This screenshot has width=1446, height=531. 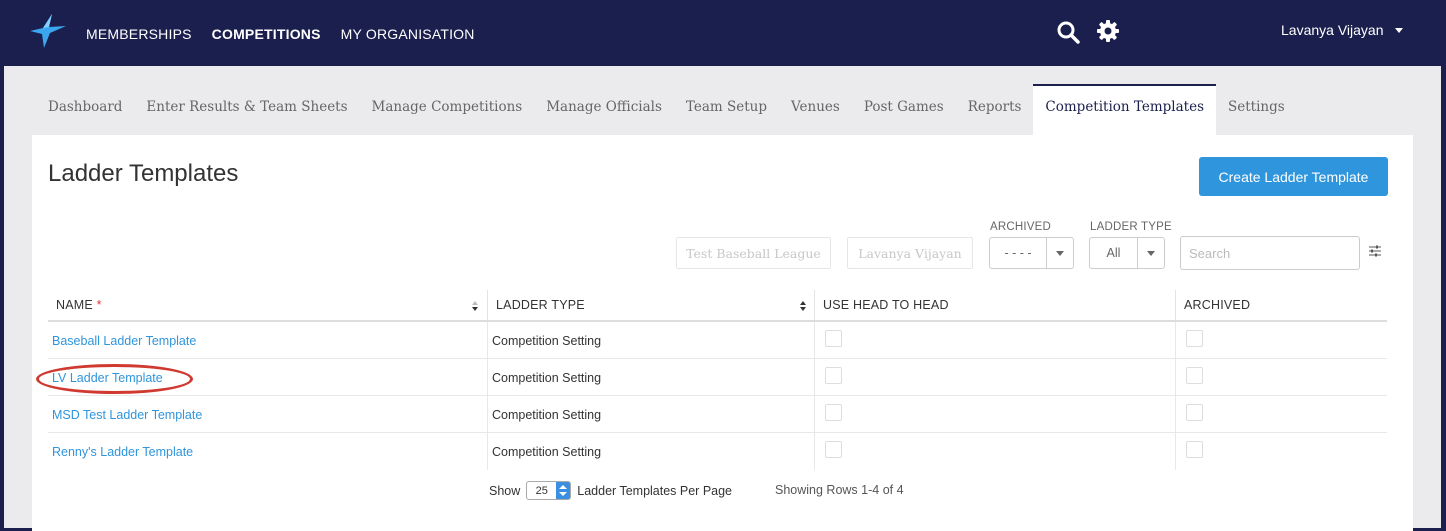 I want to click on show-label: Show, so click(x=505, y=490).